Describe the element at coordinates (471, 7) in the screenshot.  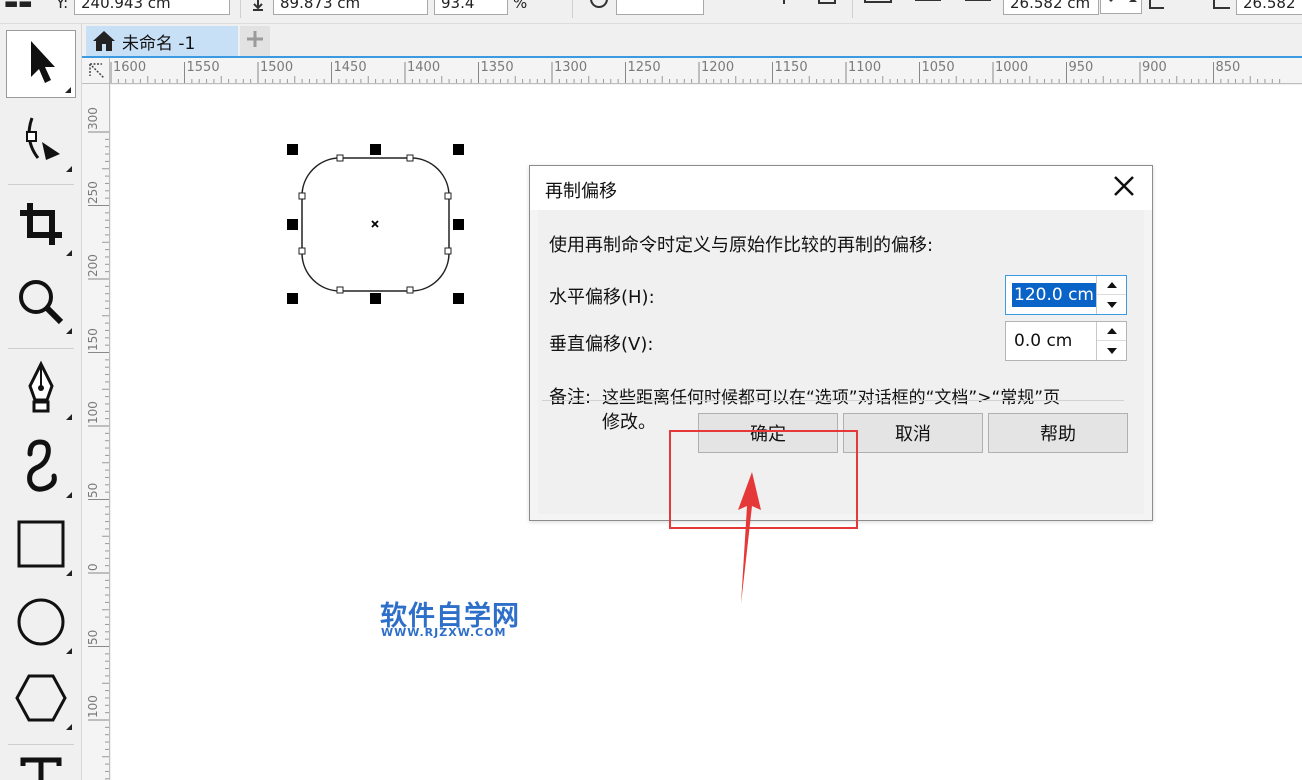
I see `scale-field: 93.4` at that location.